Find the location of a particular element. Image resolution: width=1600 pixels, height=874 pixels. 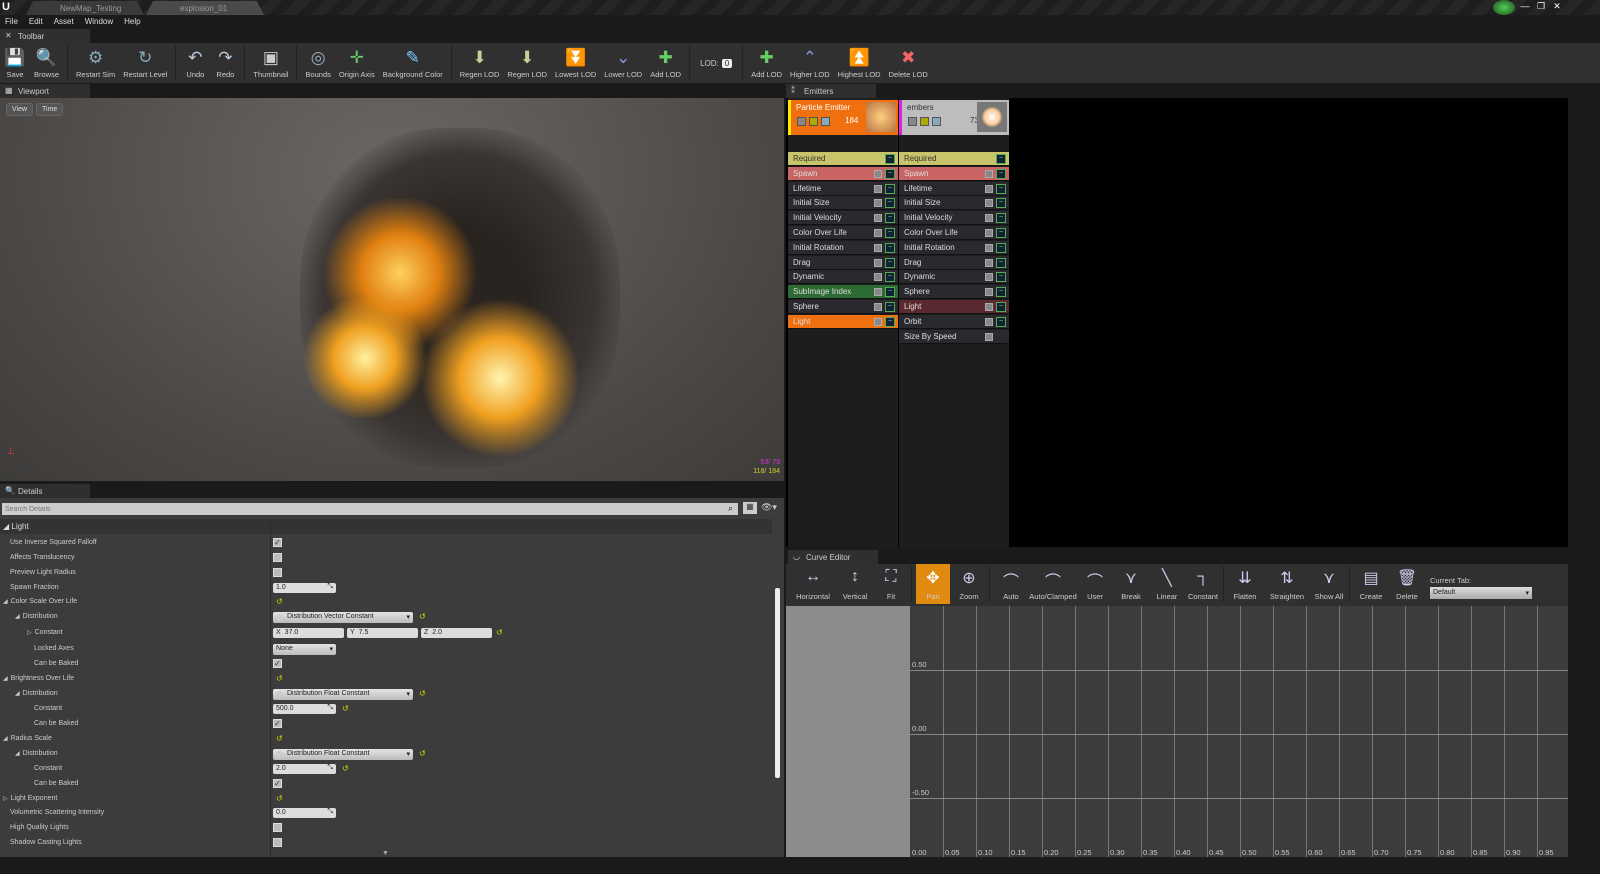

vector-x-input: X 37.0 is located at coordinates (308, 633).